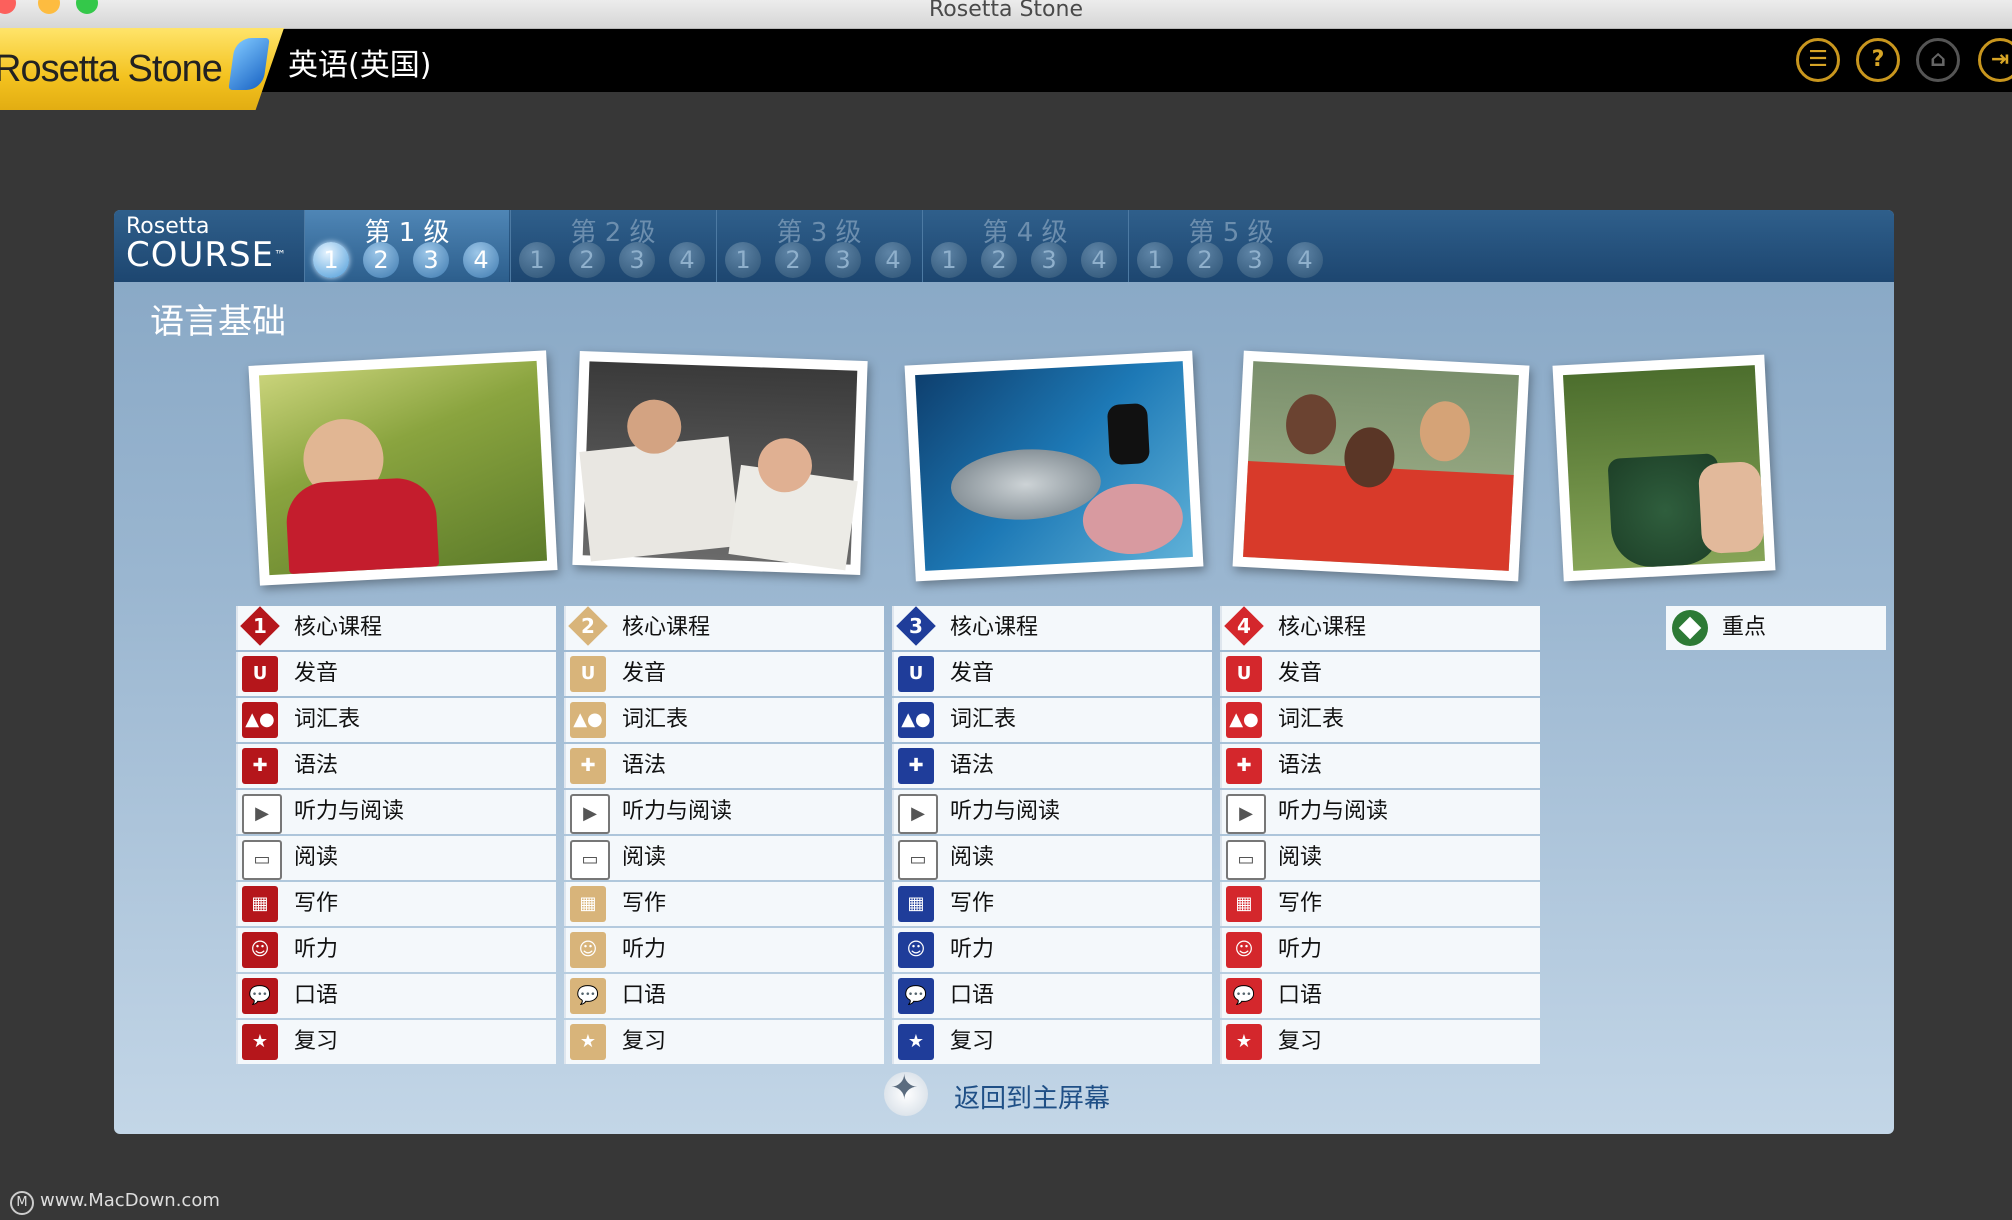 The image size is (2012, 1220). Describe the element at coordinates (1878, 60) in the screenshot. I see `help-icon: ?` at that location.